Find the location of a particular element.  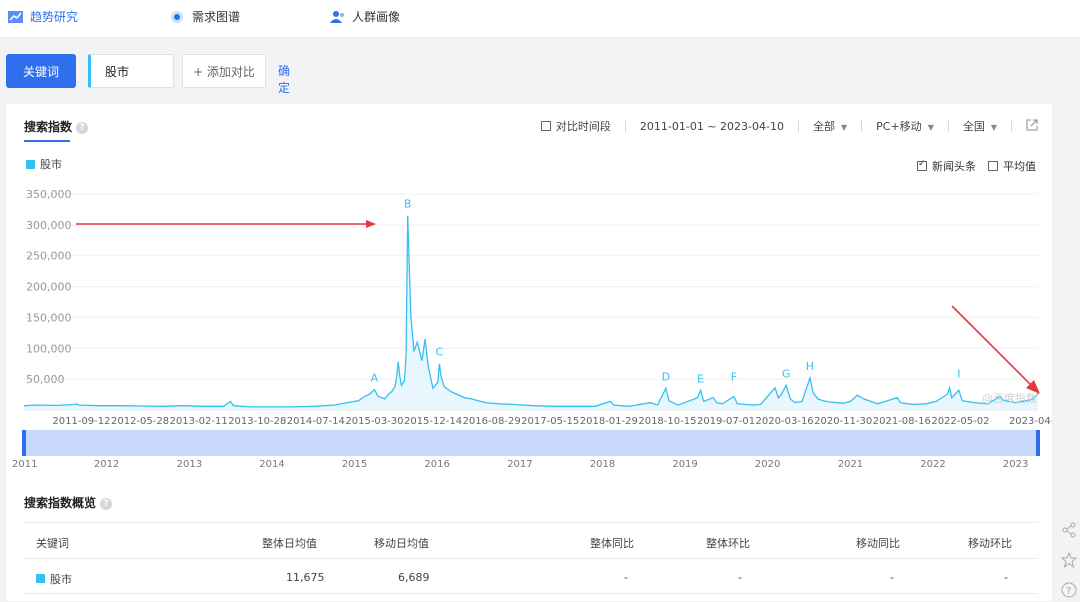

keyword-input: 股市 is located at coordinates (131, 71).